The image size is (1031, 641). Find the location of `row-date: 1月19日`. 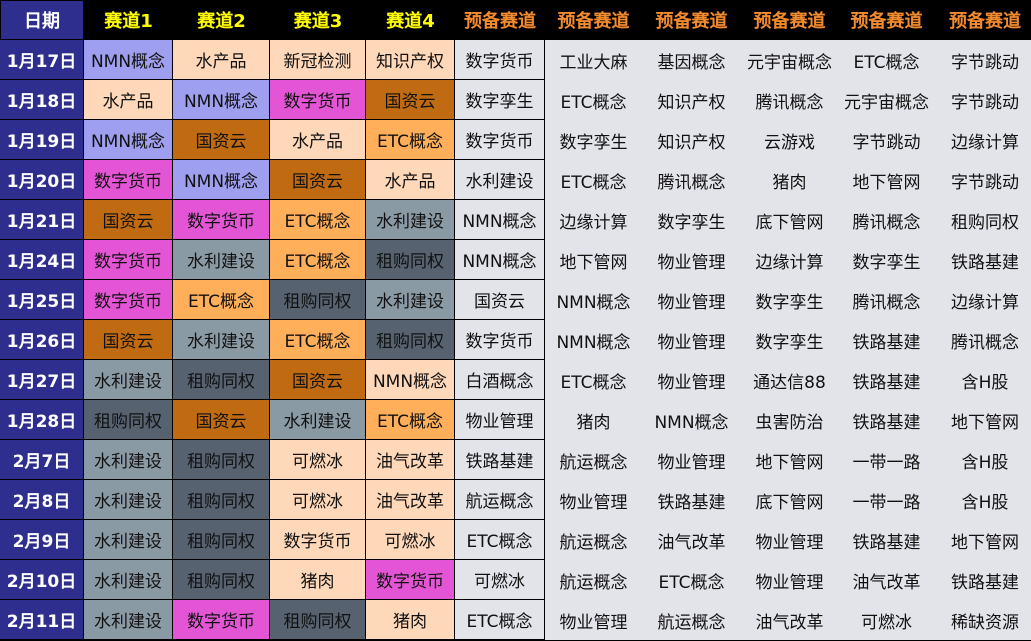

row-date: 1月19日 is located at coordinates (42, 140).